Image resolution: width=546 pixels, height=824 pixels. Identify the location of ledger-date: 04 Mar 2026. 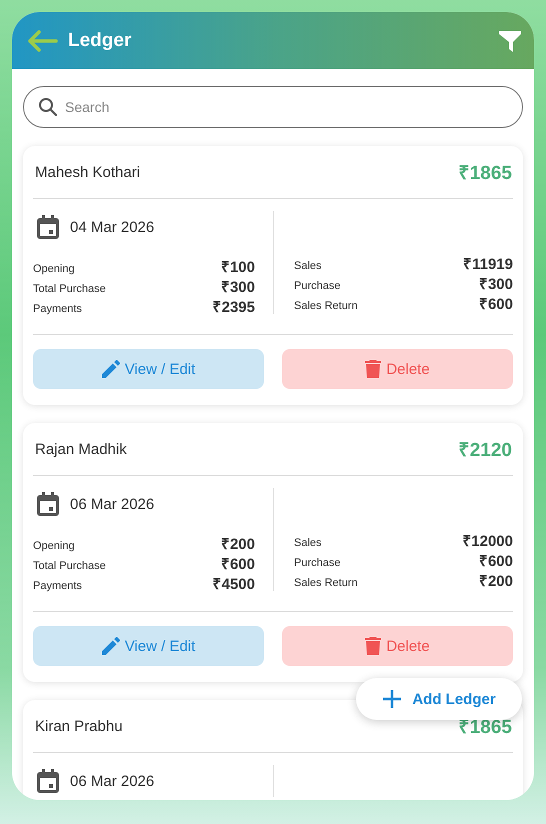
(112, 227).